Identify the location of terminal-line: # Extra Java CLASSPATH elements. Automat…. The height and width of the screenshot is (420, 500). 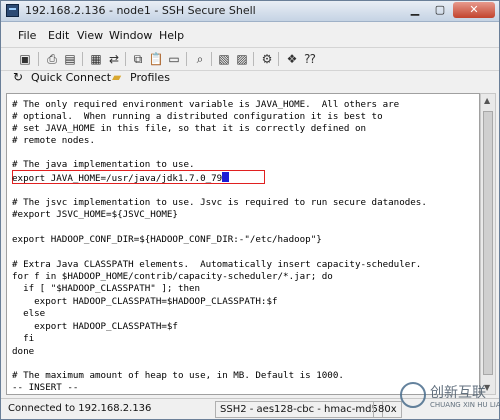
(217, 264).